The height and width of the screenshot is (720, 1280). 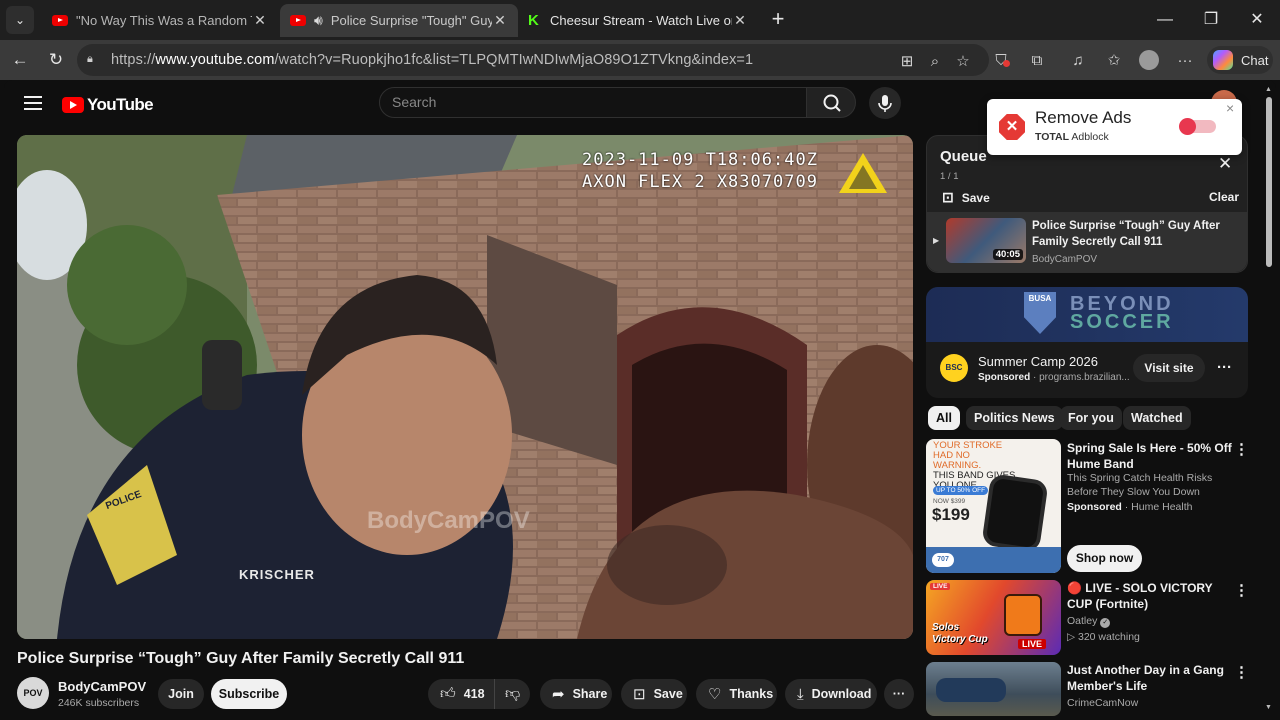 What do you see at coordinates (831, 102) in the screenshot?
I see `search-button` at bounding box center [831, 102].